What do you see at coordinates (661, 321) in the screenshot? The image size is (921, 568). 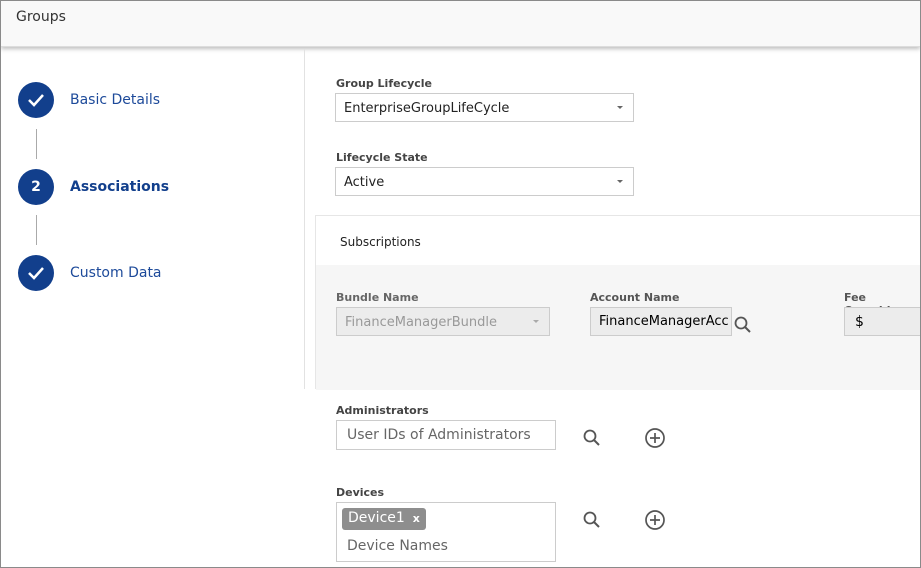 I see `account-name-input: FinanceManagerAcc` at bounding box center [661, 321].